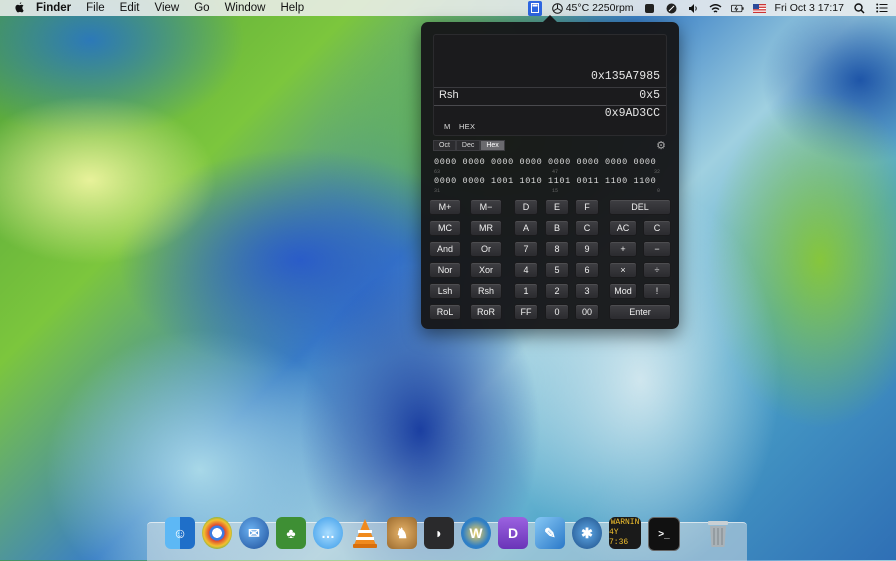  I want to click on evernote-icon: ♣, so click(291, 533).